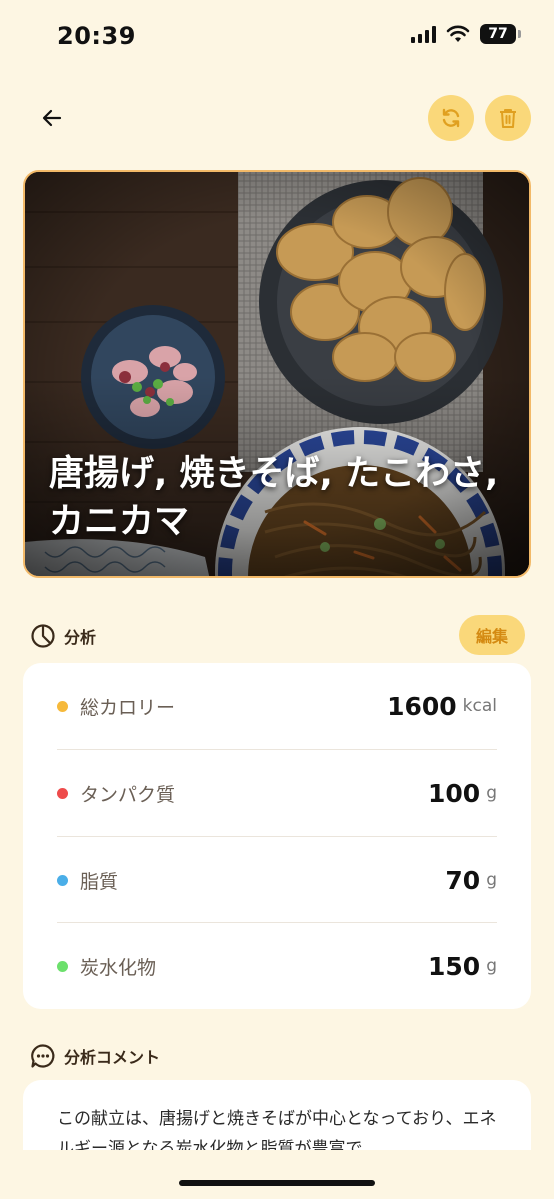 The width and height of the screenshot is (554, 1199). I want to click on protein-dot, so click(62, 793).